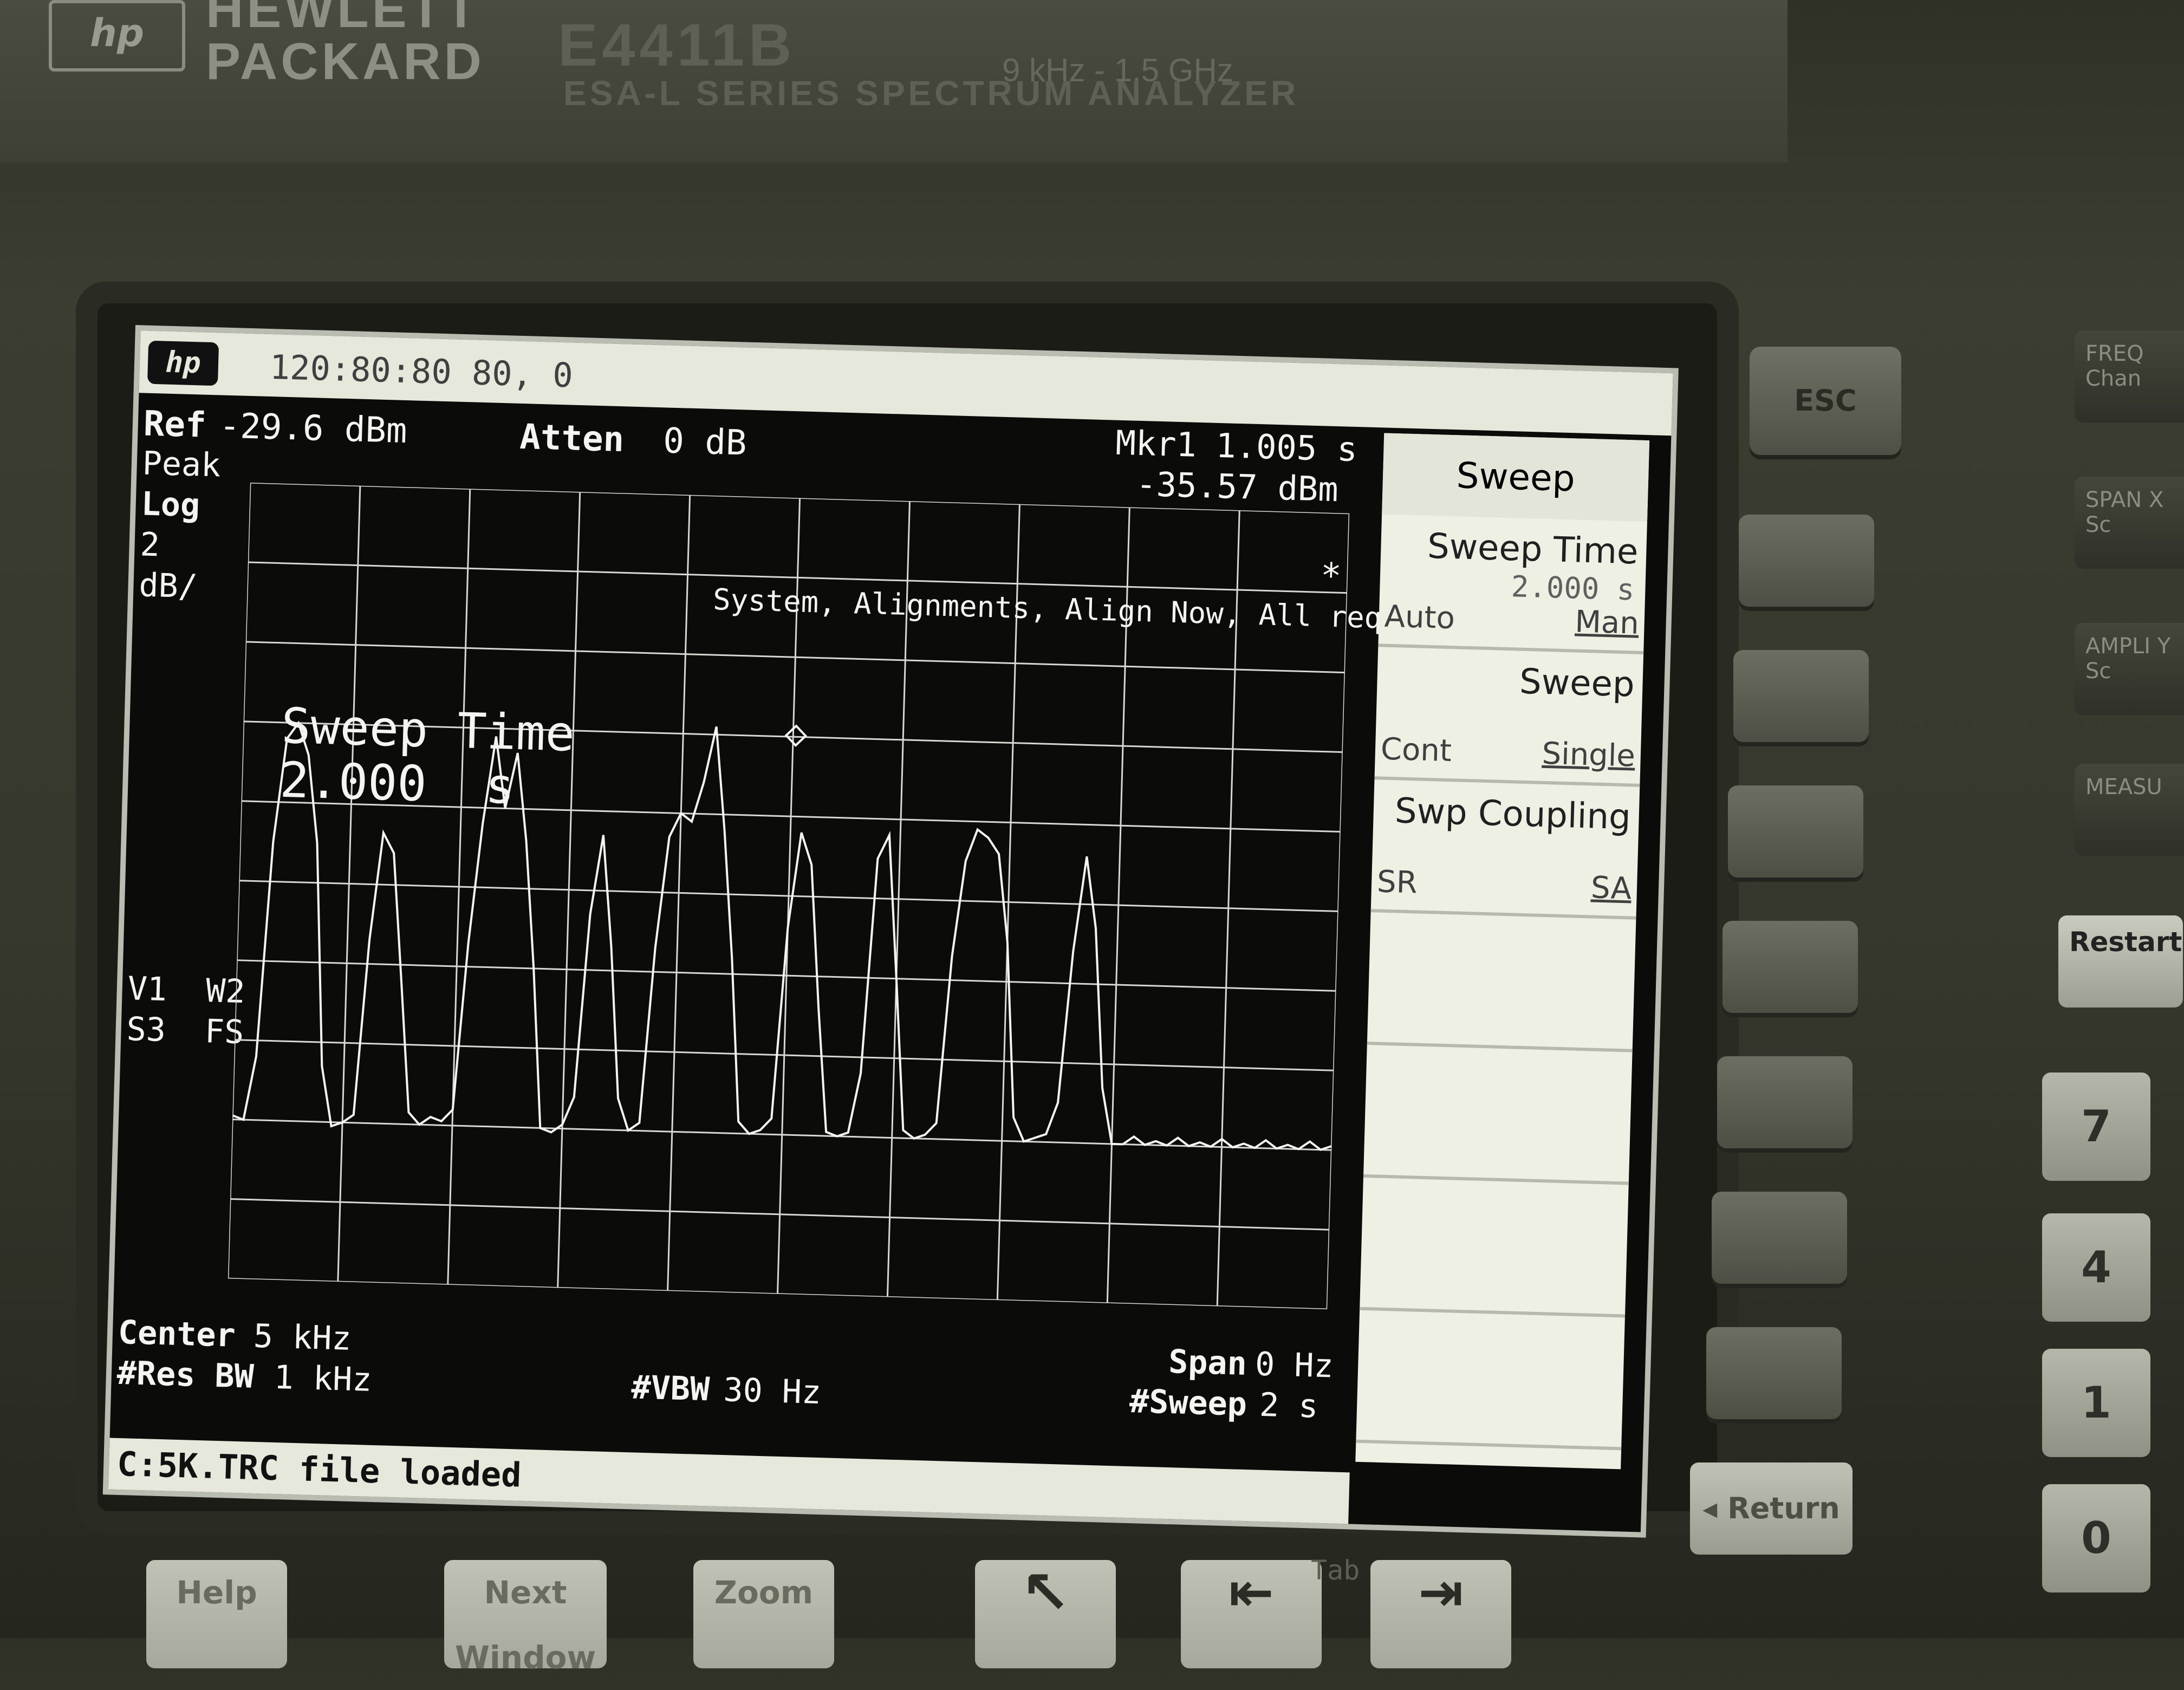  I want to click on freq-channel-button: FREQ Chan, so click(2129, 376).